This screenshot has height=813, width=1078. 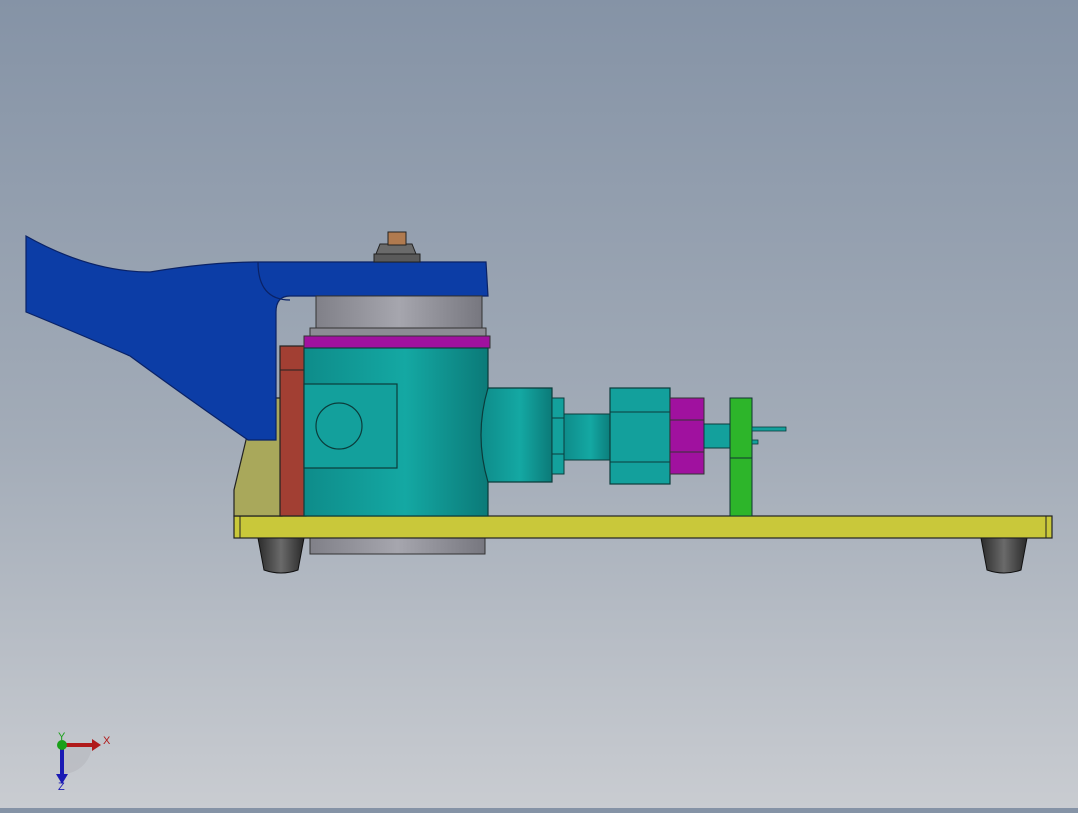 I want to click on outlet-boss, so click(x=516, y=435).